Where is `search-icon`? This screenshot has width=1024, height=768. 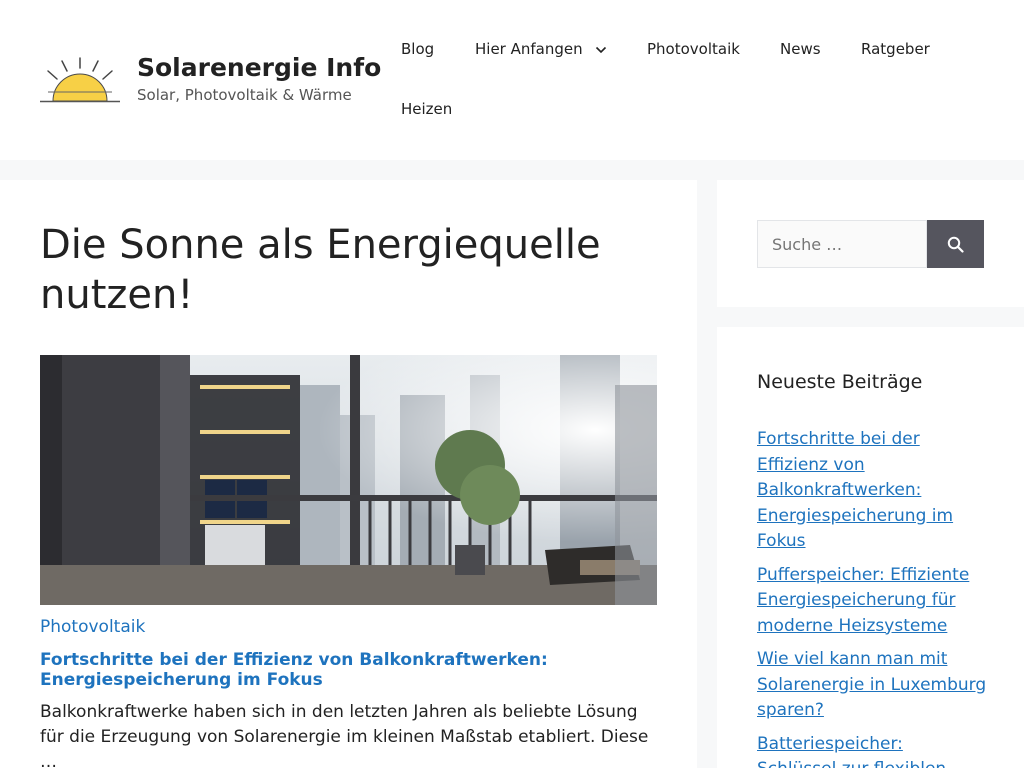
search-icon is located at coordinates (955, 244).